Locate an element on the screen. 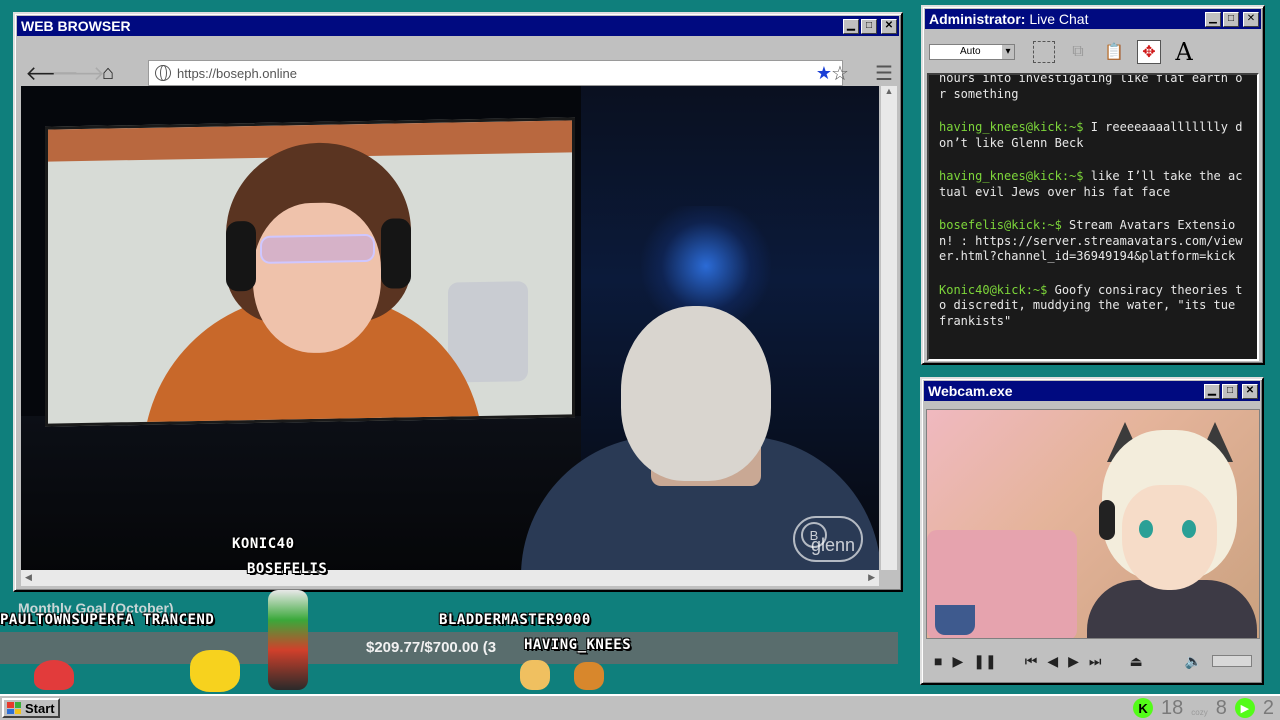  favorites-star-icon: ☆ is located at coordinates (840, 73).